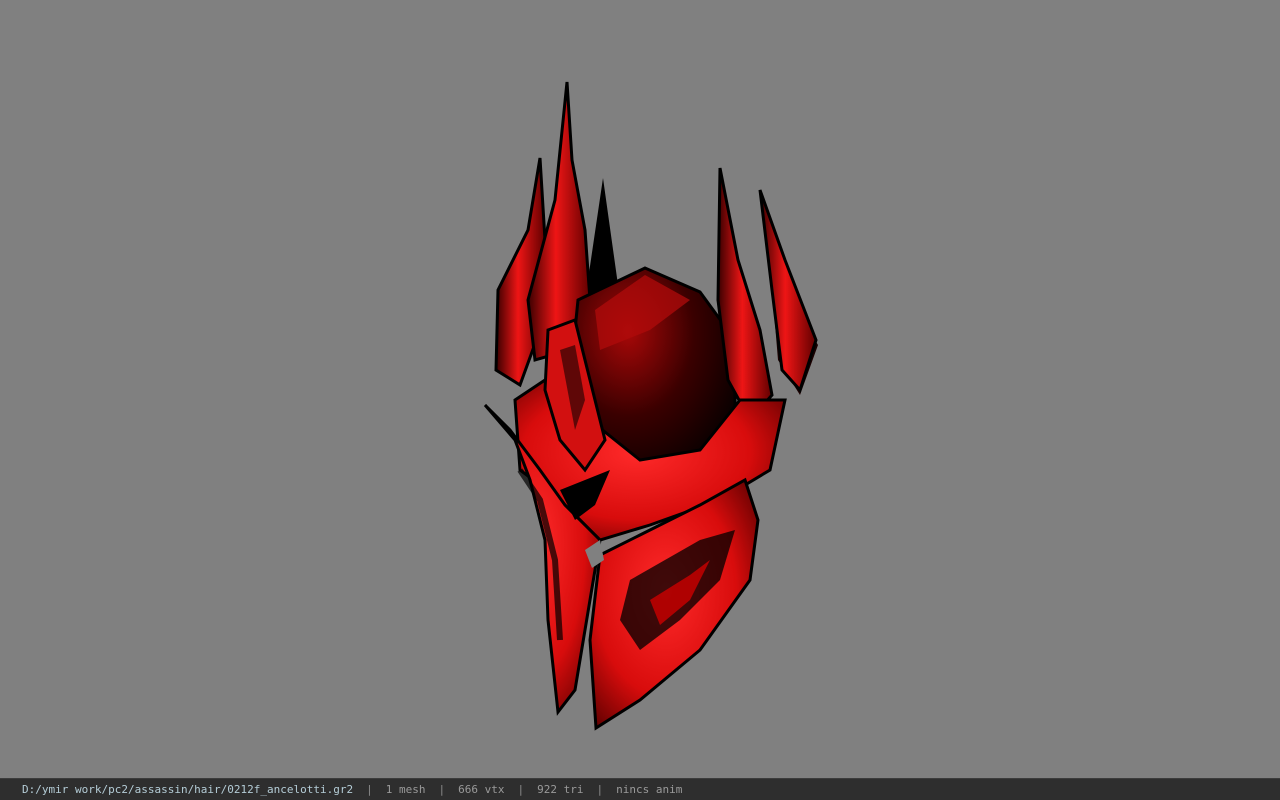 This screenshot has width=1280, height=800. I want to click on spike-right-outer, so click(788, 291).